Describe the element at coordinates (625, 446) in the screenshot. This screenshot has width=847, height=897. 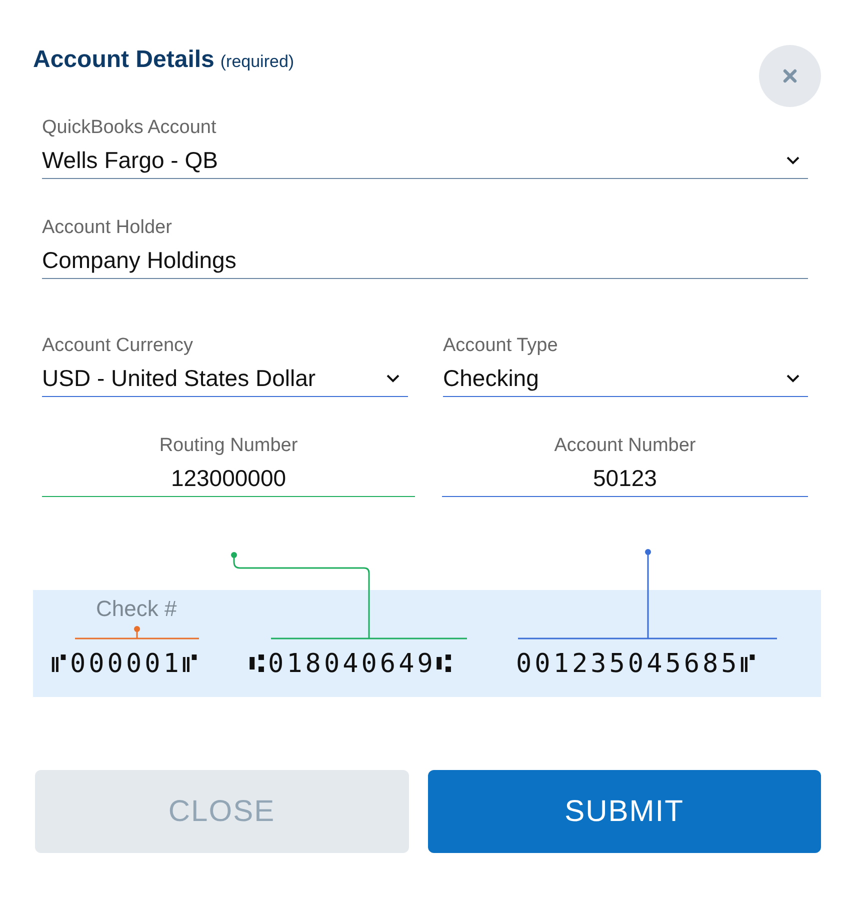
I see `field-label: Account Number` at that location.